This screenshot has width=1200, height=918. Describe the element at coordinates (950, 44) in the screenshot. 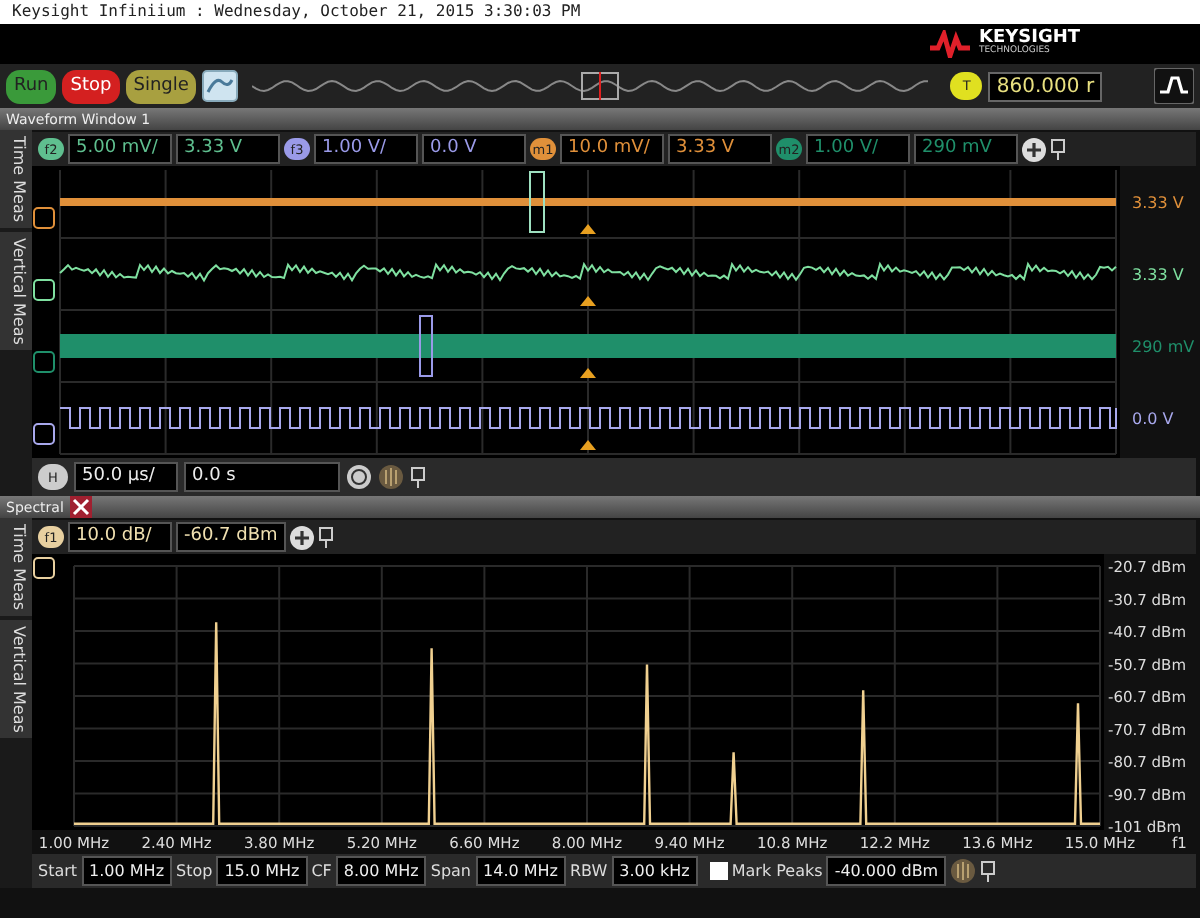

I see `wave-logo-icon` at that location.